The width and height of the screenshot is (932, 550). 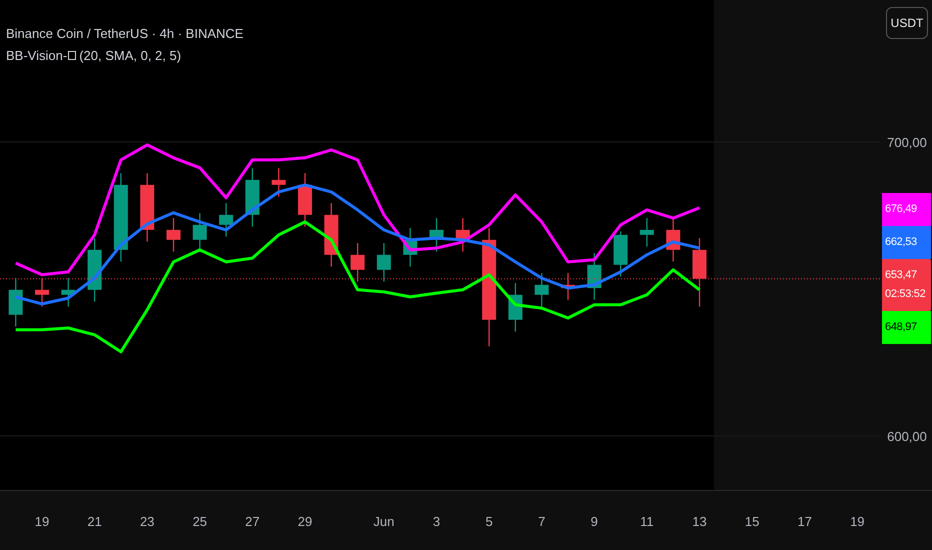 I want to click on date-axis-label: 15, so click(x=752, y=521).